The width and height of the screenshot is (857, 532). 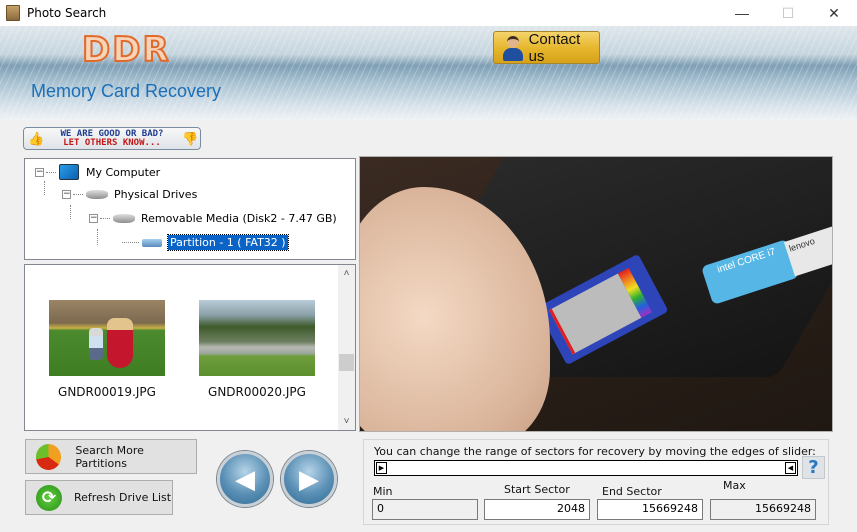 I want to click on sector-range-slider: ▶ ◀, so click(x=586, y=468).